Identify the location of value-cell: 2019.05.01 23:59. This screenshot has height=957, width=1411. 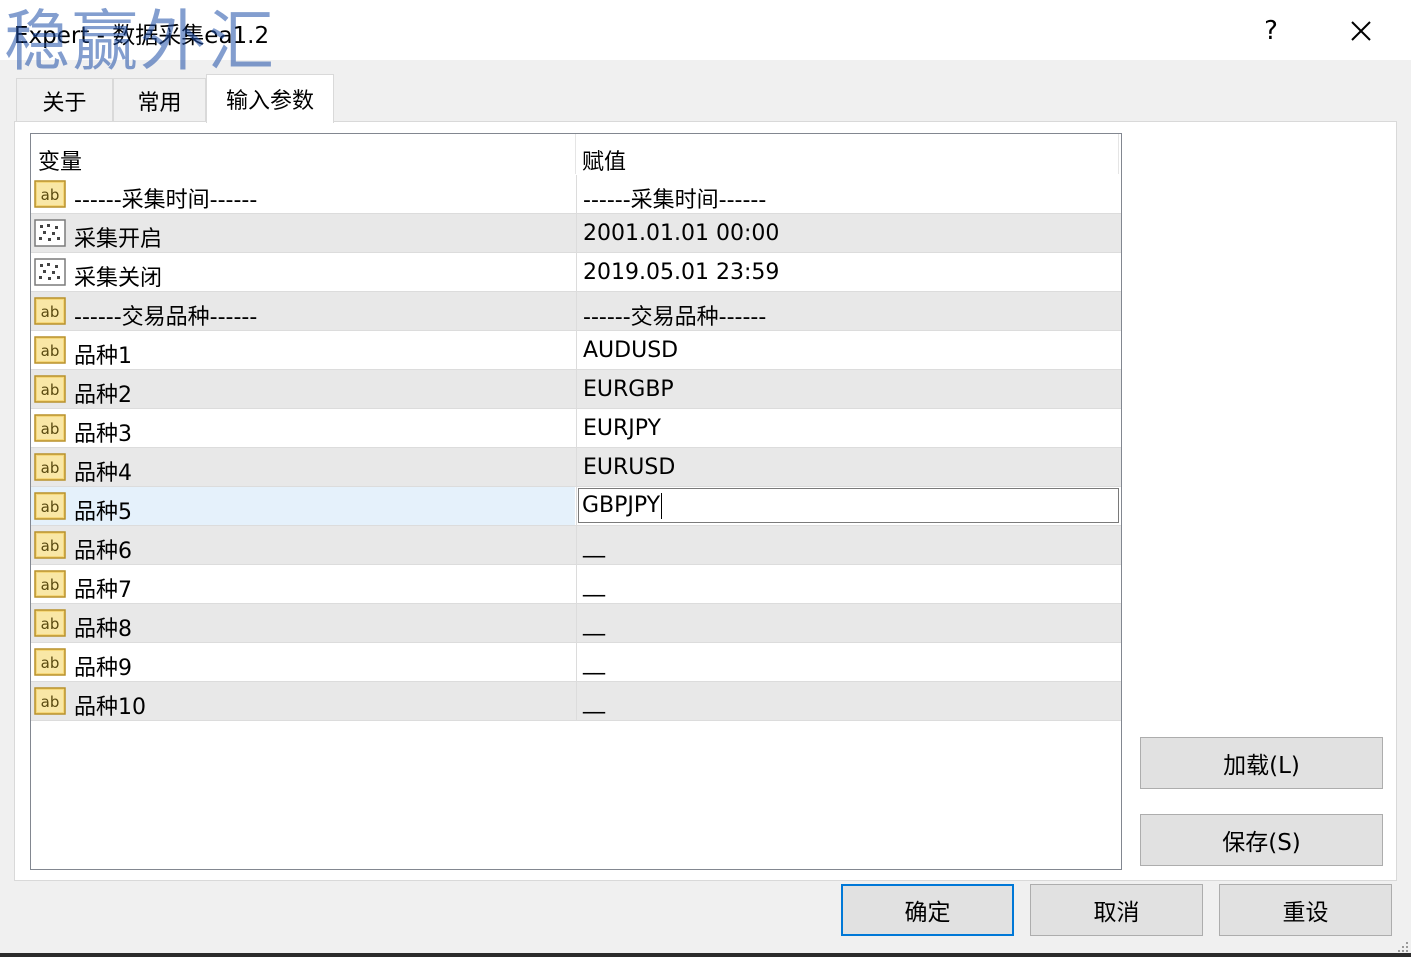
(848, 272).